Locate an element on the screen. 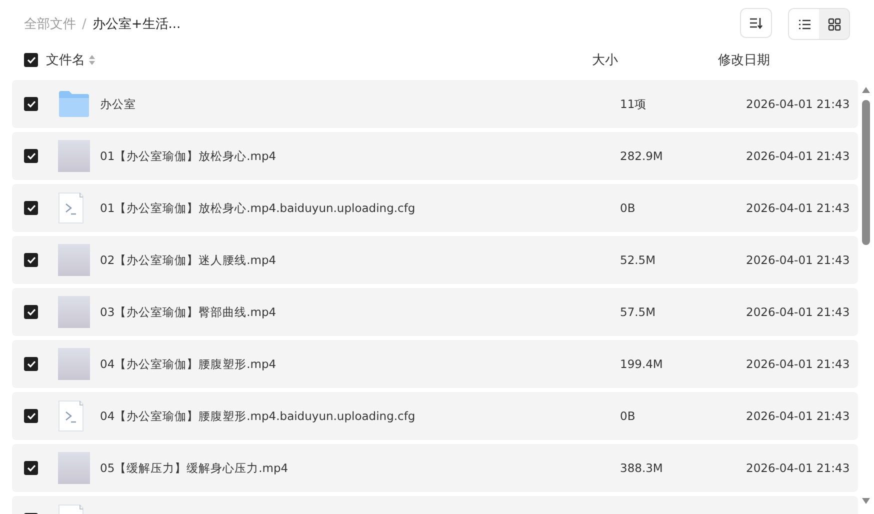 The width and height of the screenshot is (874, 514). file-name: 03【办公室瑜伽】臀部曲线.mp4 is located at coordinates (188, 311).